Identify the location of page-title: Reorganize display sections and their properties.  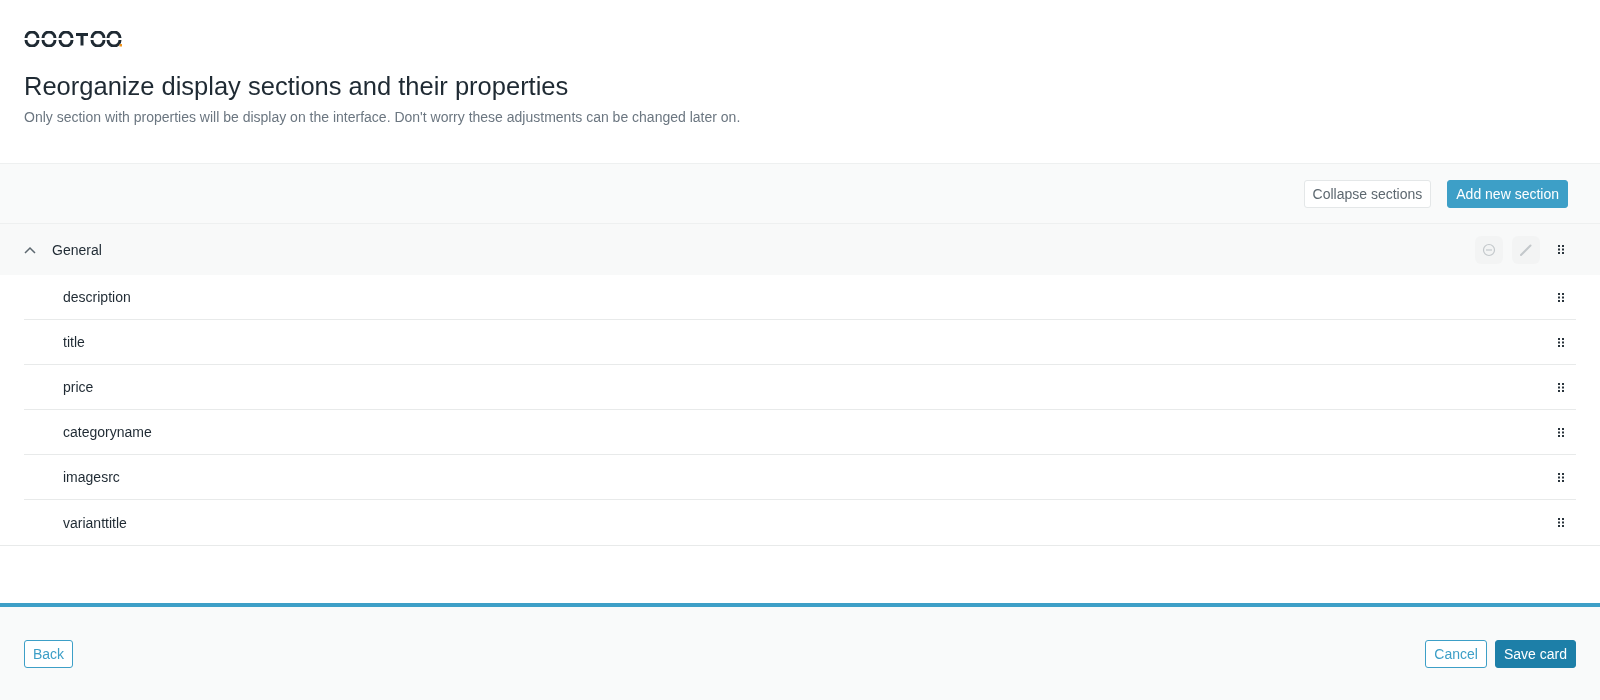
(297, 86).